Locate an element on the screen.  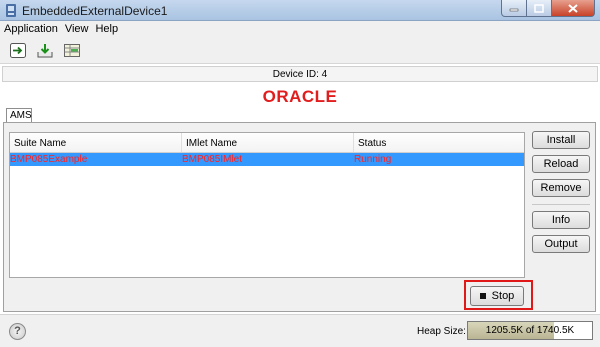
stop-button: Stop is located at coordinates (497, 296).